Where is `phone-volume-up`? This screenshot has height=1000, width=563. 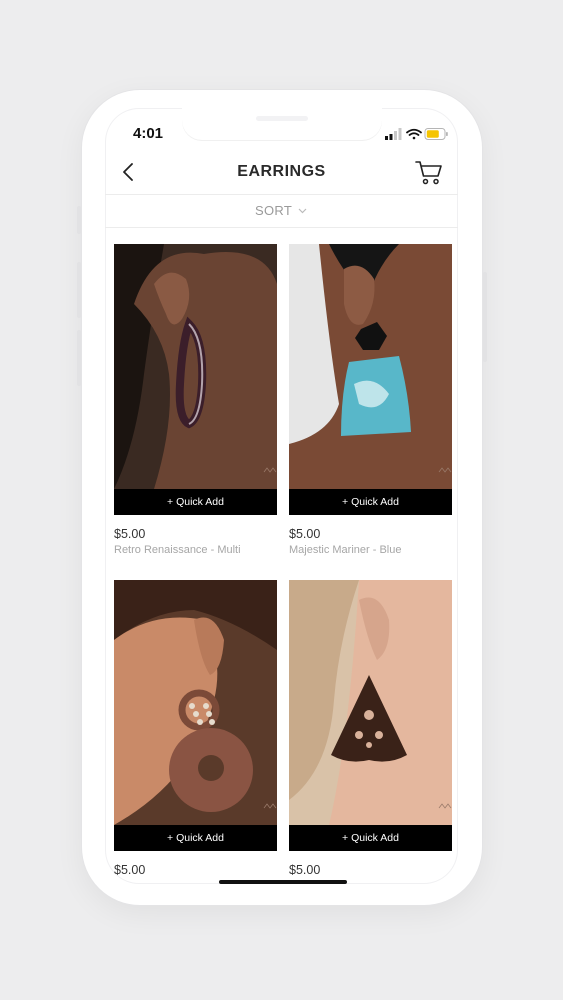
phone-volume-up is located at coordinates (79, 290).